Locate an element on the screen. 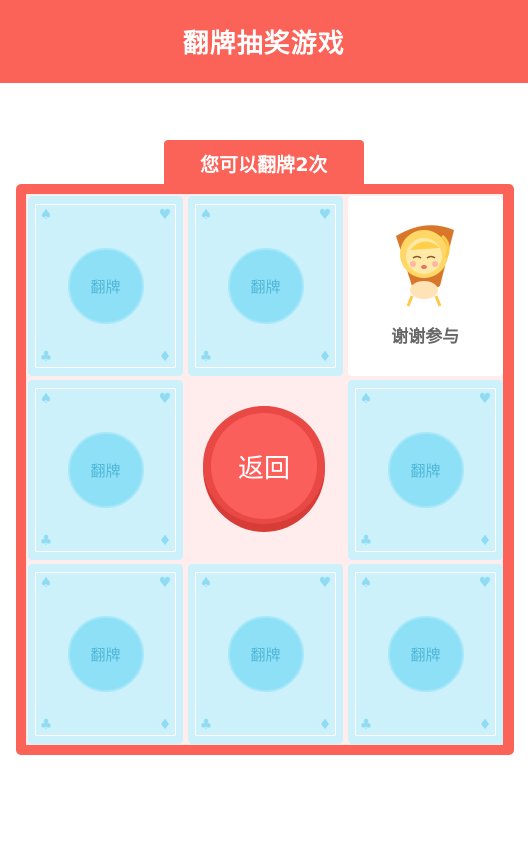 This screenshot has height=846, width=528. back-button-label: 返回 is located at coordinates (263, 468).